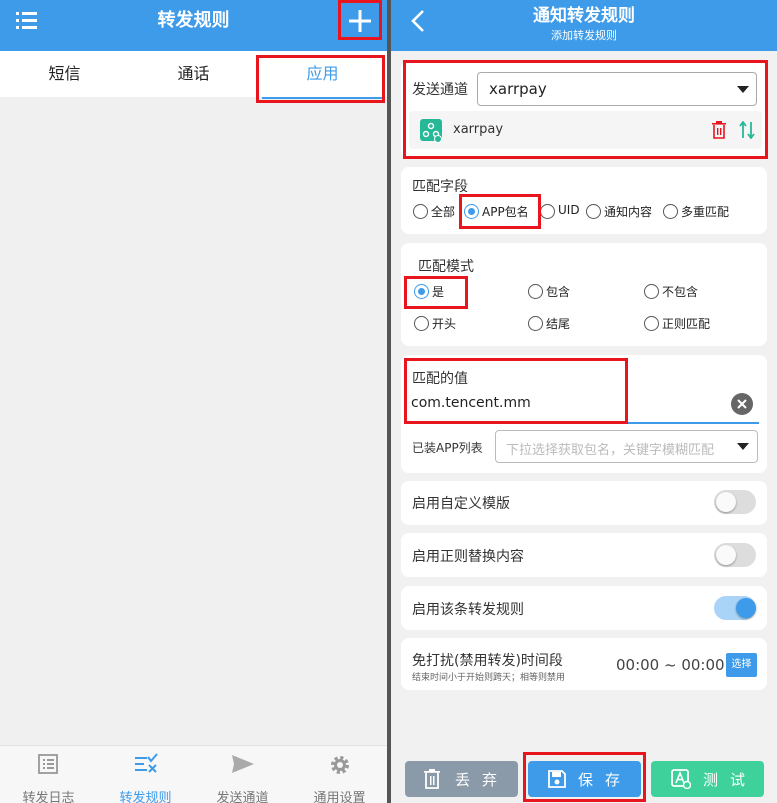  I want to click on radio-label: 多重匹配, so click(705, 212).